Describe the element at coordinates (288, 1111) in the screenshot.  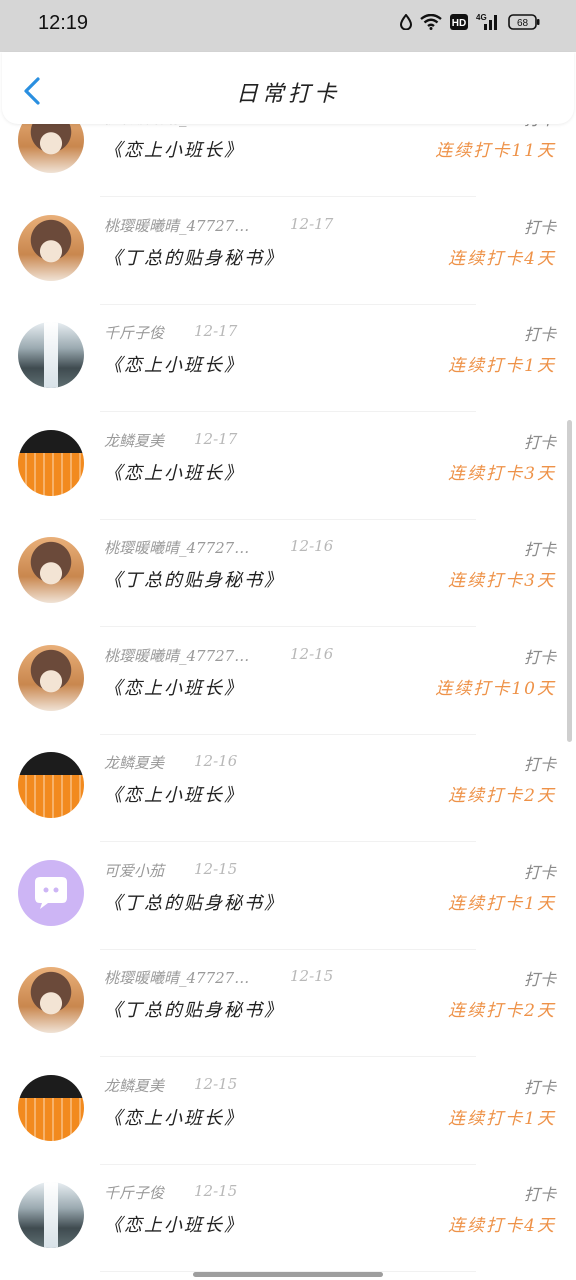
I see `list-item: 龙鳞夏美 12-15 《恋上小班长》 打卡连续打卡1天` at that location.